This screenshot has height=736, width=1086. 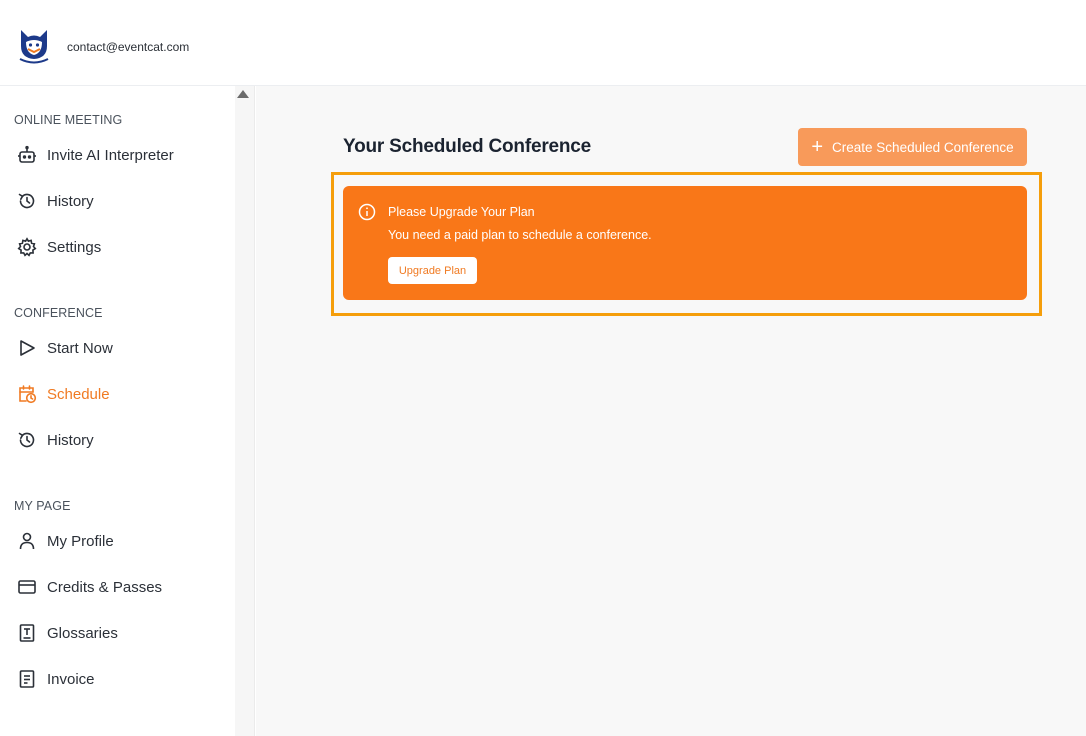 I want to click on card-icon, so click(x=27, y=587).